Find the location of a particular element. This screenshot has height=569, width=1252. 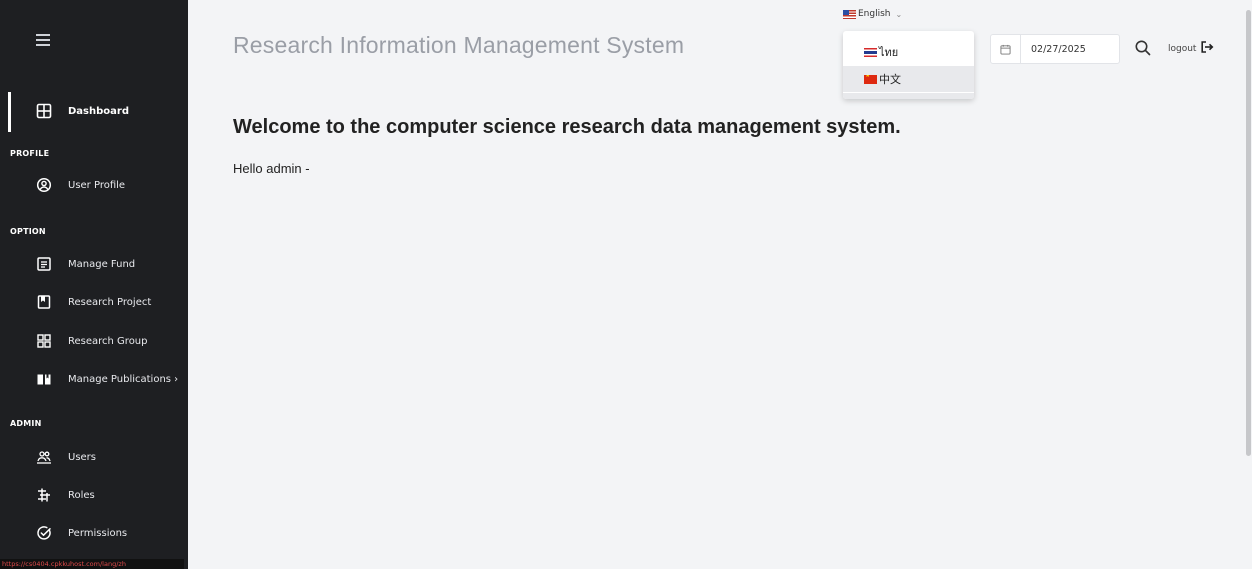

language-option-chinese: 中文 is located at coordinates (908, 79).